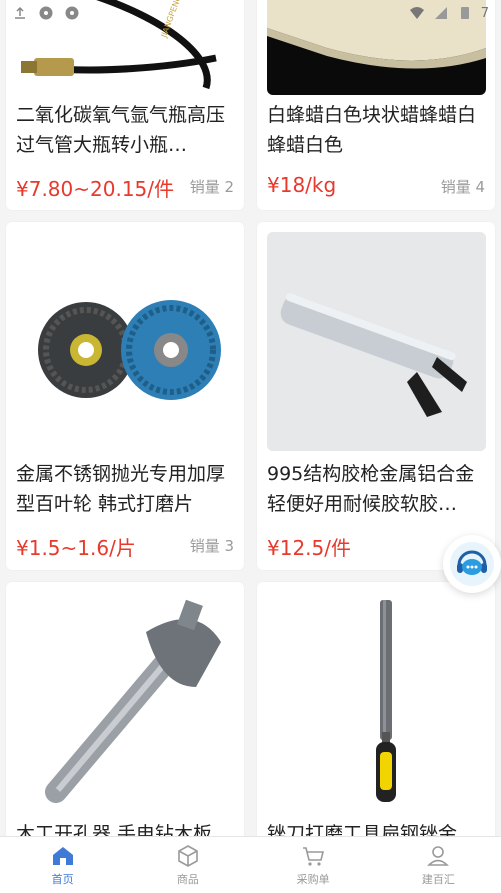 The height and width of the screenshot is (893, 501). I want to click on nav-products-label: 商品, so click(187, 879).